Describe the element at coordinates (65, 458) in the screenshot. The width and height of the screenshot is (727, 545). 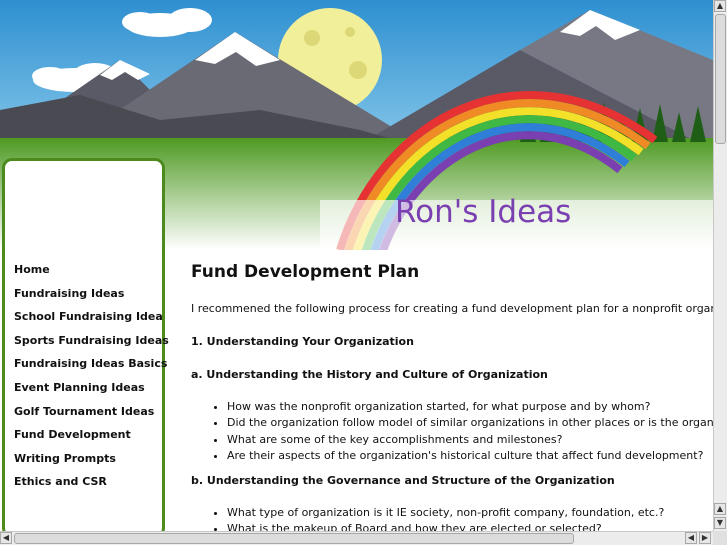
I see `nav-link-writing-prompts: Writing Prompts` at that location.